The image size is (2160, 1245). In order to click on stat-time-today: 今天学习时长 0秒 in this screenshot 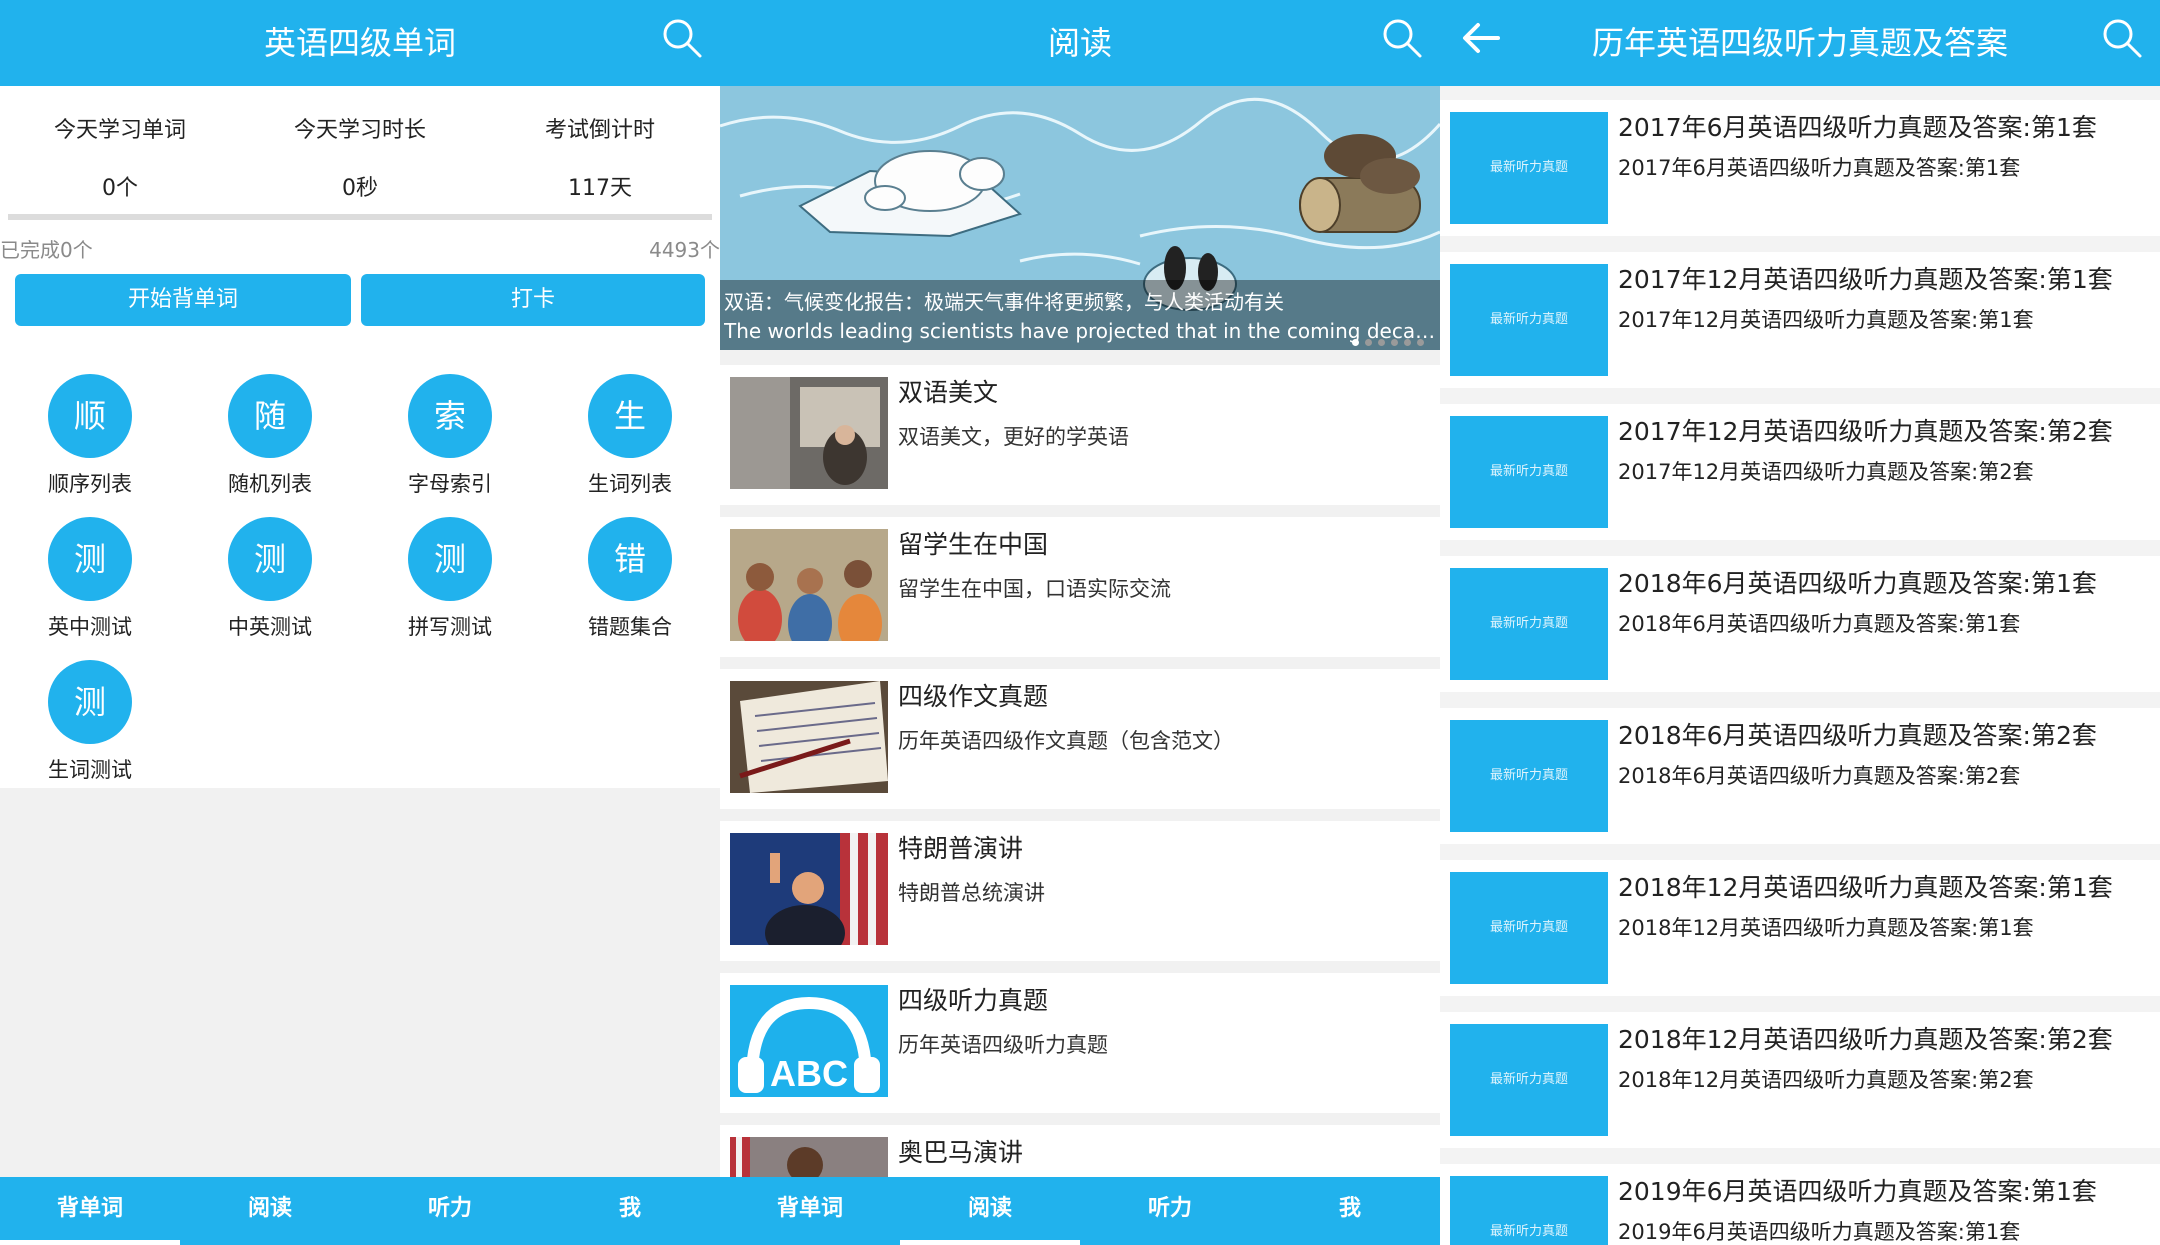, I will do `click(360, 157)`.